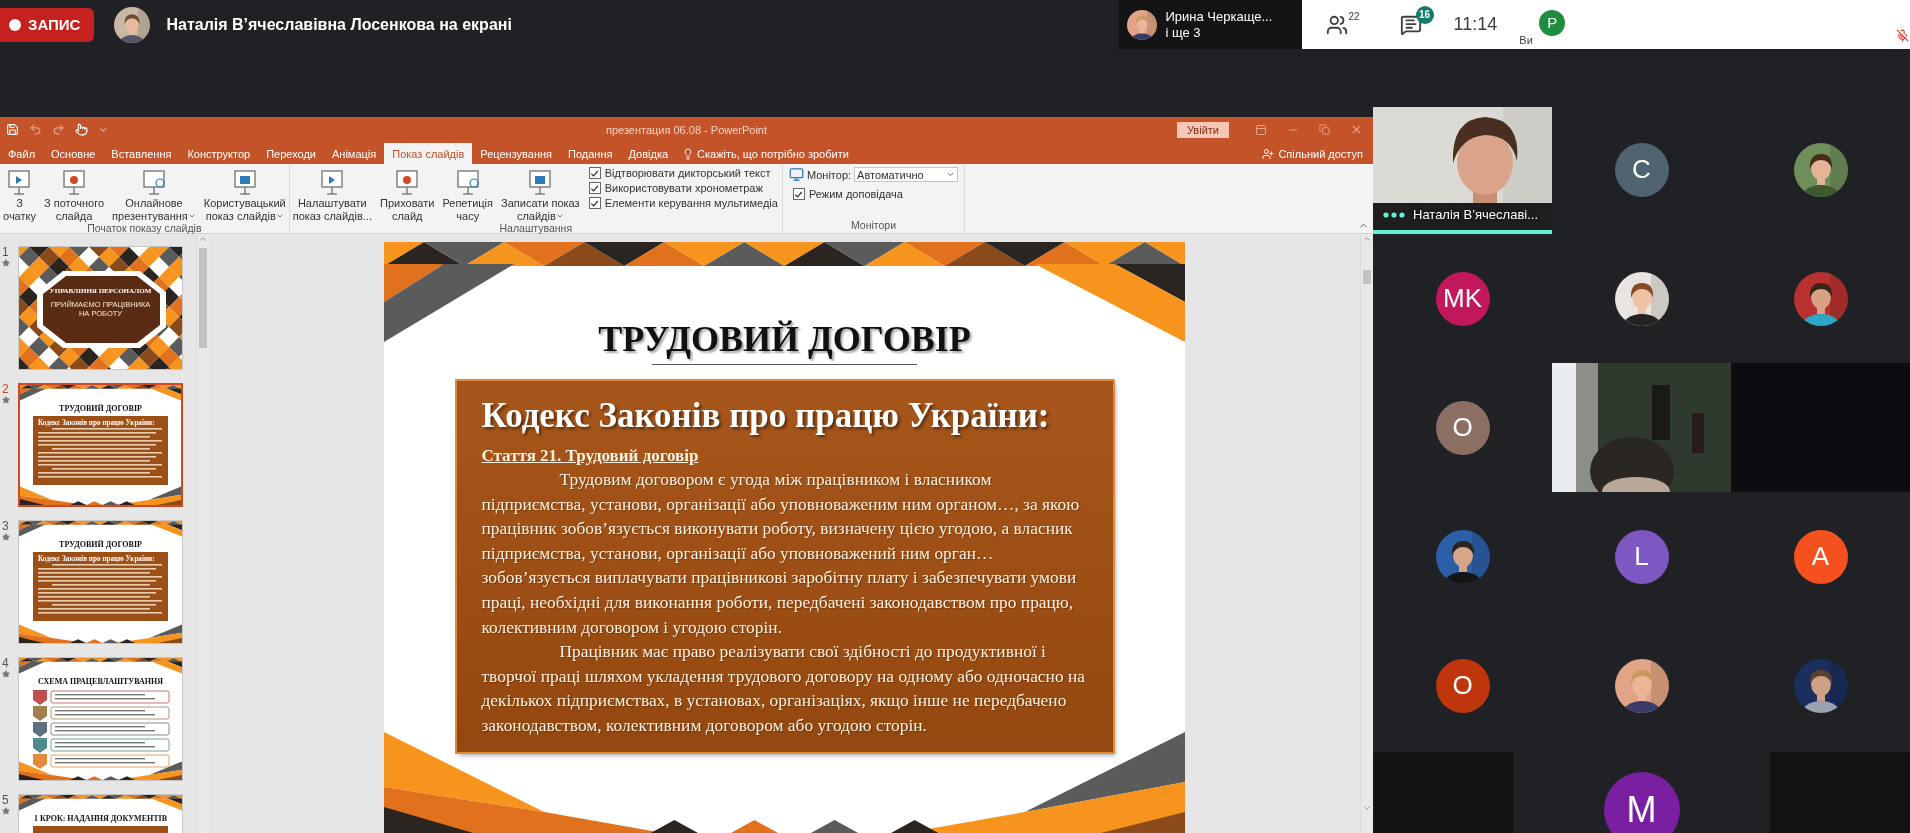 This screenshot has height=833, width=1910. Describe the element at coordinates (35, 129) in the screenshot. I see `undo-icon` at that location.